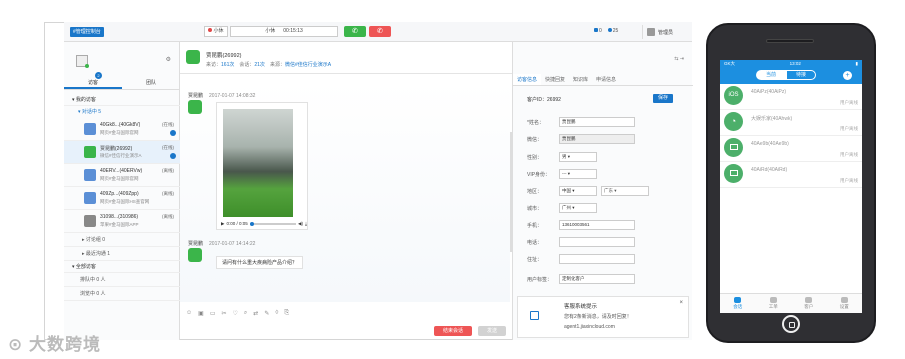 The height and width of the screenshot is (359, 905). What do you see at coordinates (90, 152) in the screenshot?
I see `wechat-icon` at bounding box center [90, 152].